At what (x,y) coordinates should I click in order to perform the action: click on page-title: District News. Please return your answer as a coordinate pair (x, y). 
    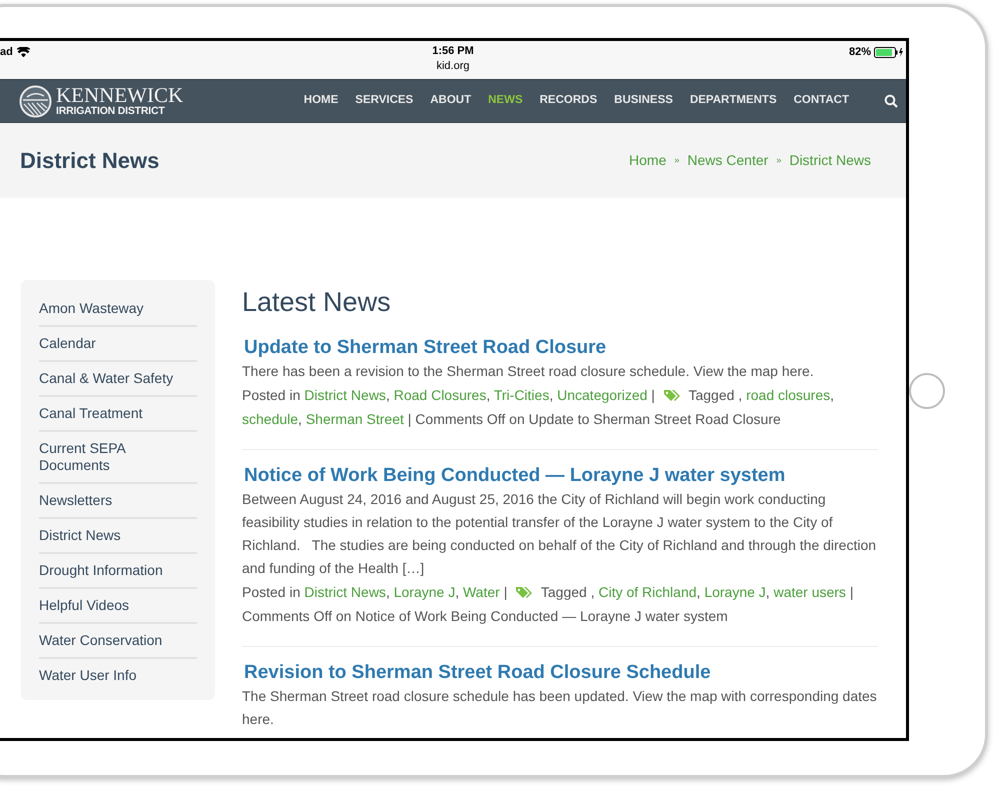
    Looking at the image, I should click on (90, 161).